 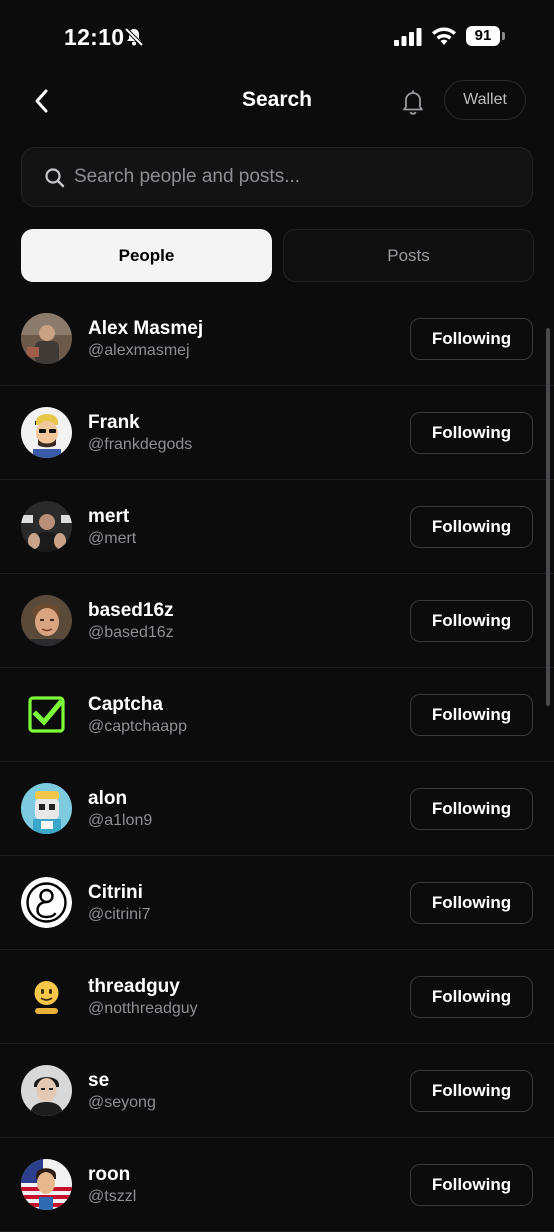 I want to click on user-name: alon, so click(x=108, y=798).